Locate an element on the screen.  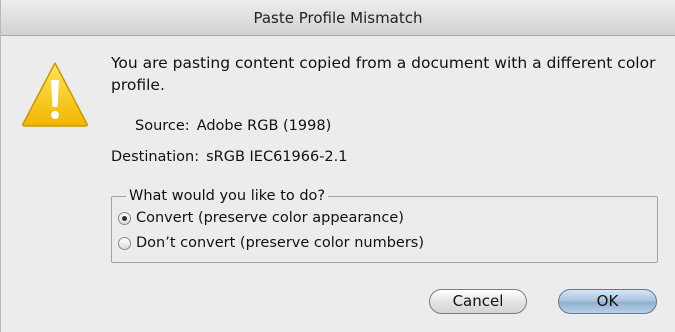
destination-row: Destination: sRGB IEC61966-2.1 is located at coordinates (229, 157).